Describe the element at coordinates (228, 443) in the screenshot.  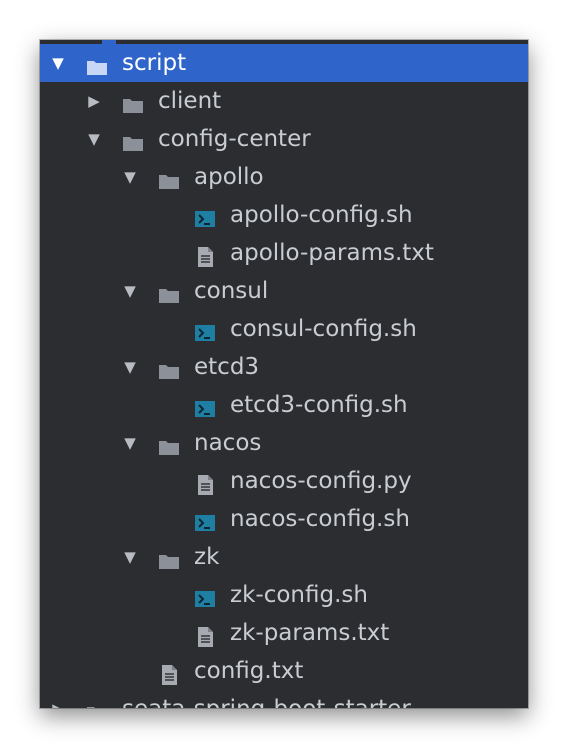
I see `tree-row-label: nacos` at that location.